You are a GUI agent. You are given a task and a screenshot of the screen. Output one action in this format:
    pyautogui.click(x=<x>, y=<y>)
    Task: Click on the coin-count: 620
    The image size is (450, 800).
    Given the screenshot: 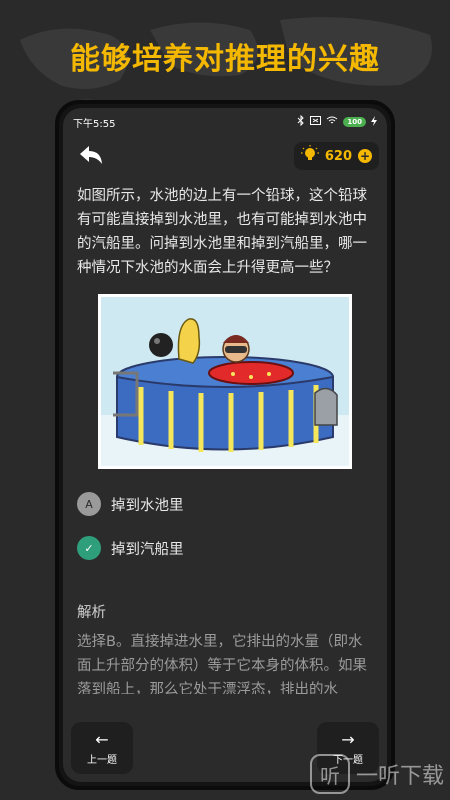 What is the action you would take?
    pyautogui.click(x=338, y=156)
    